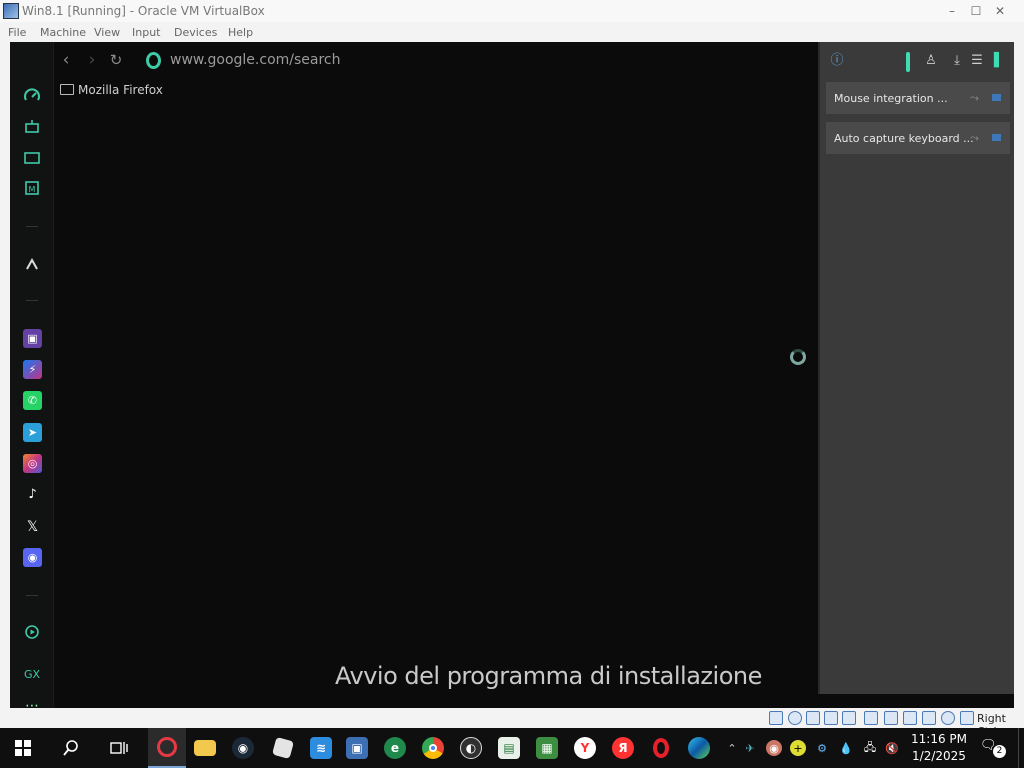 This screenshot has height=768, width=1024. I want to click on player-icon, so click(32, 632).